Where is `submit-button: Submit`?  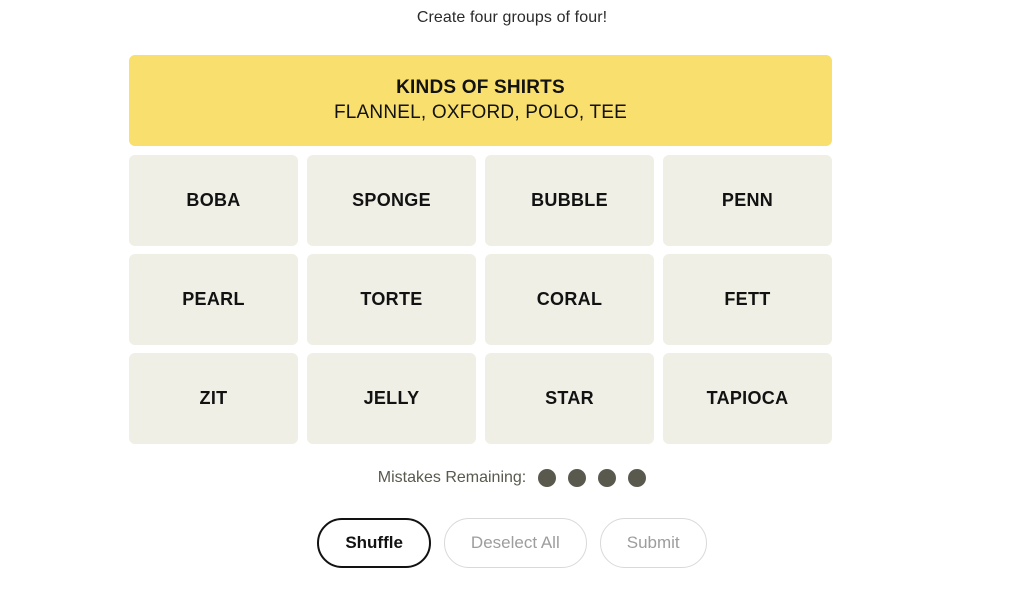
submit-button: Submit is located at coordinates (653, 543).